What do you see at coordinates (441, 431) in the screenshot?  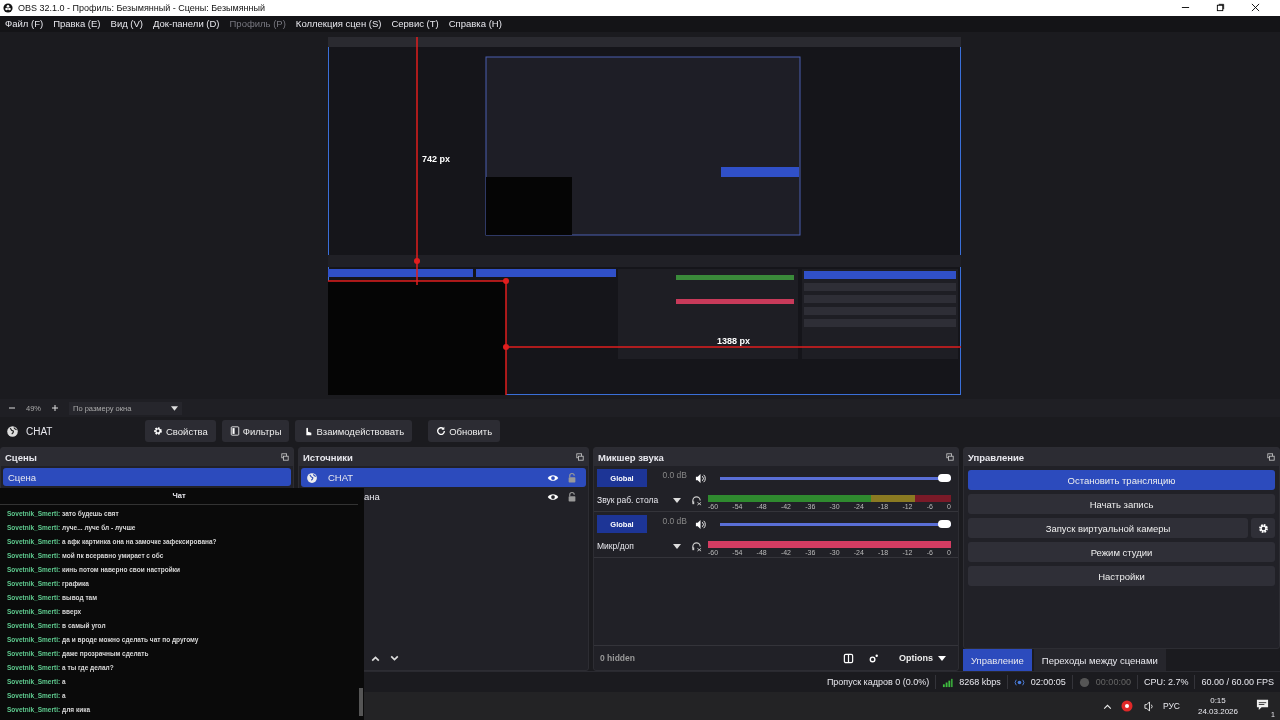 I see `refresh-icon` at bounding box center [441, 431].